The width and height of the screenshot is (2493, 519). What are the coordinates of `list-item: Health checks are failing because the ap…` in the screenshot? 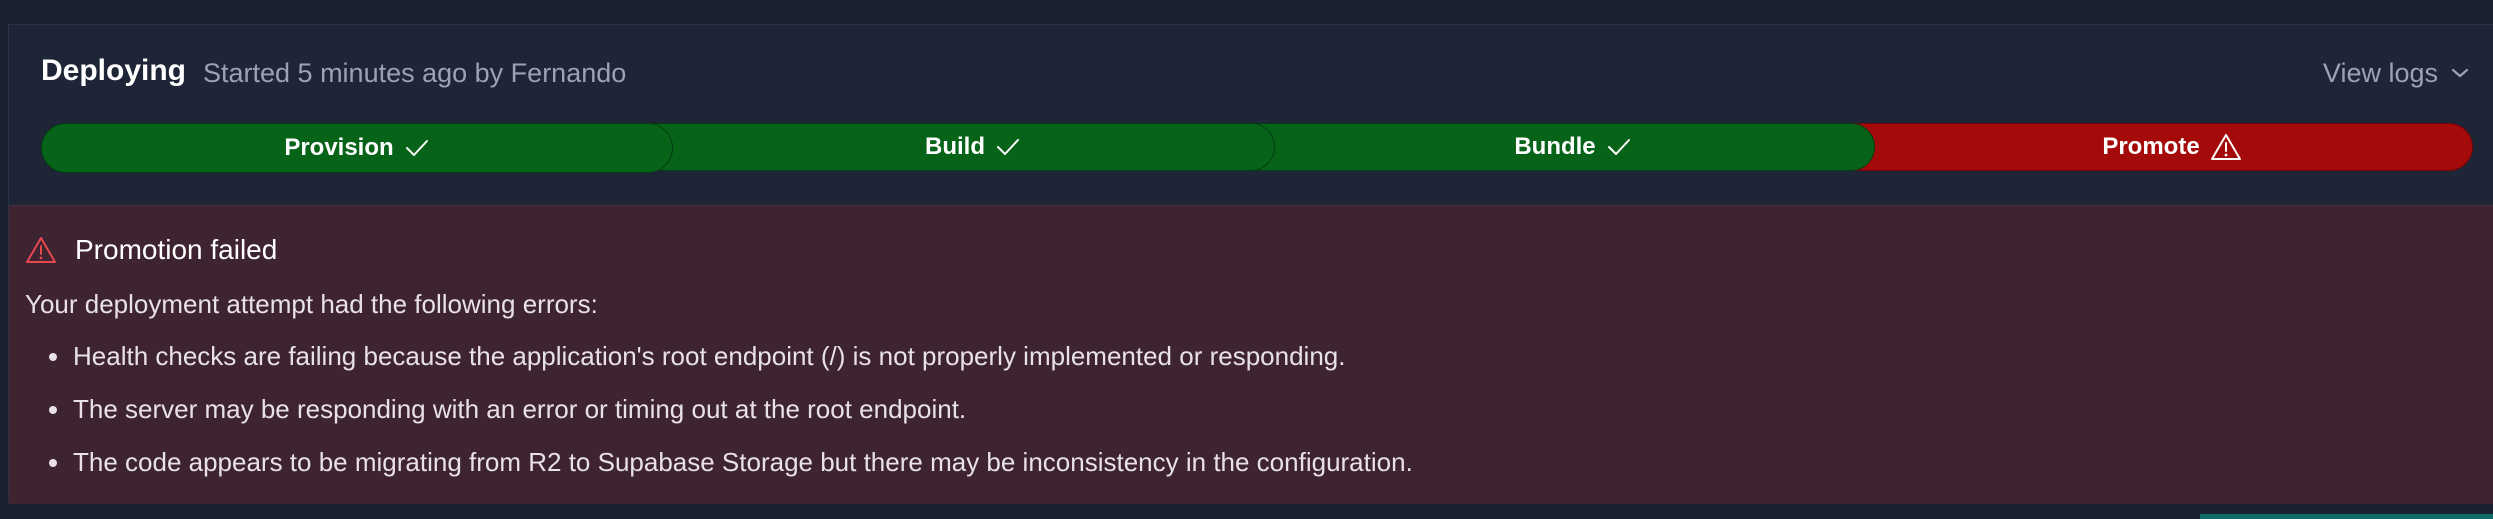 It's located at (719, 356).